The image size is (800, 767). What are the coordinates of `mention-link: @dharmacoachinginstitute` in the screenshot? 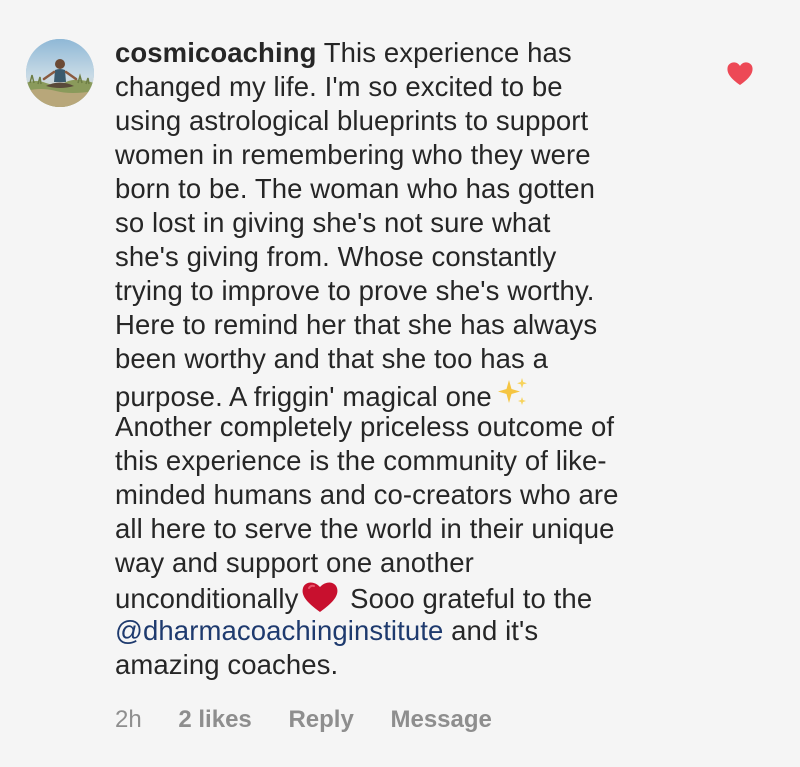 It's located at (279, 630).